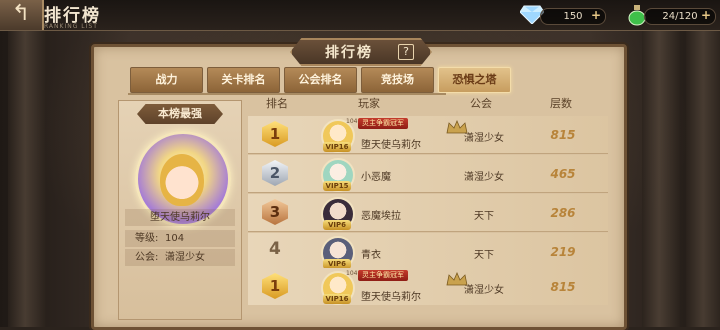 The image size is (720, 330). What do you see at coordinates (147, 238) in the screenshot?
I see `level-label: 等级:` at bounding box center [147, 238].